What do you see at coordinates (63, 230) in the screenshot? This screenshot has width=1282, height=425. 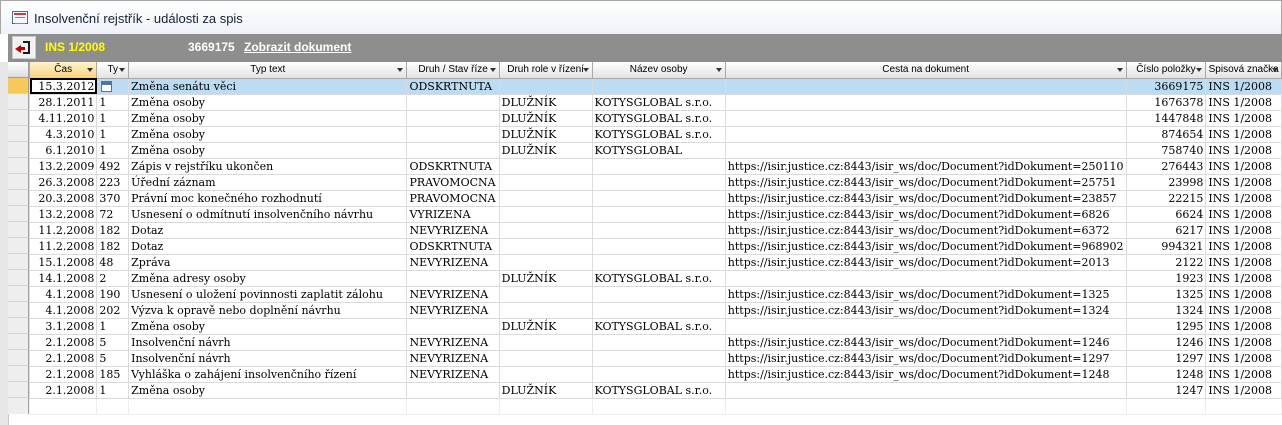 I see `cell-time: 11.2.2008` at bounding box center [63, 230].